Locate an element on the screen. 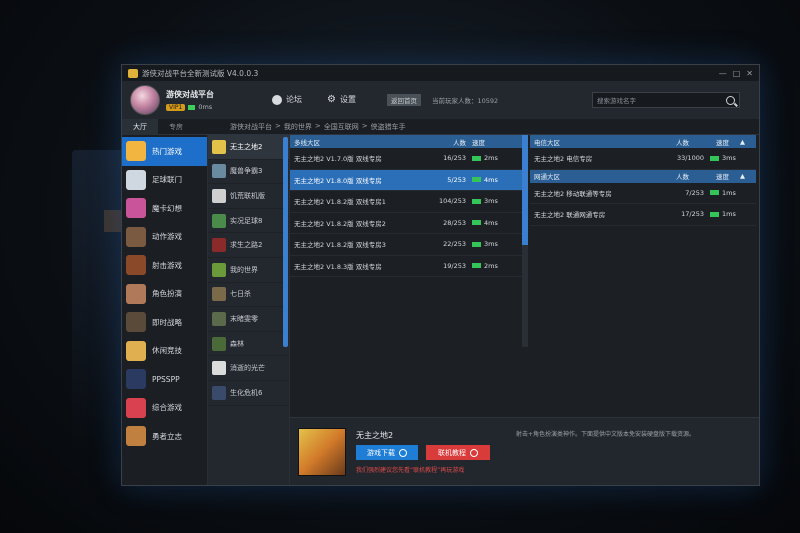 Image resolution: width=800 pixels, height=533 pixels. game-item: 无主之地2 is located at coordinates (248, 147).